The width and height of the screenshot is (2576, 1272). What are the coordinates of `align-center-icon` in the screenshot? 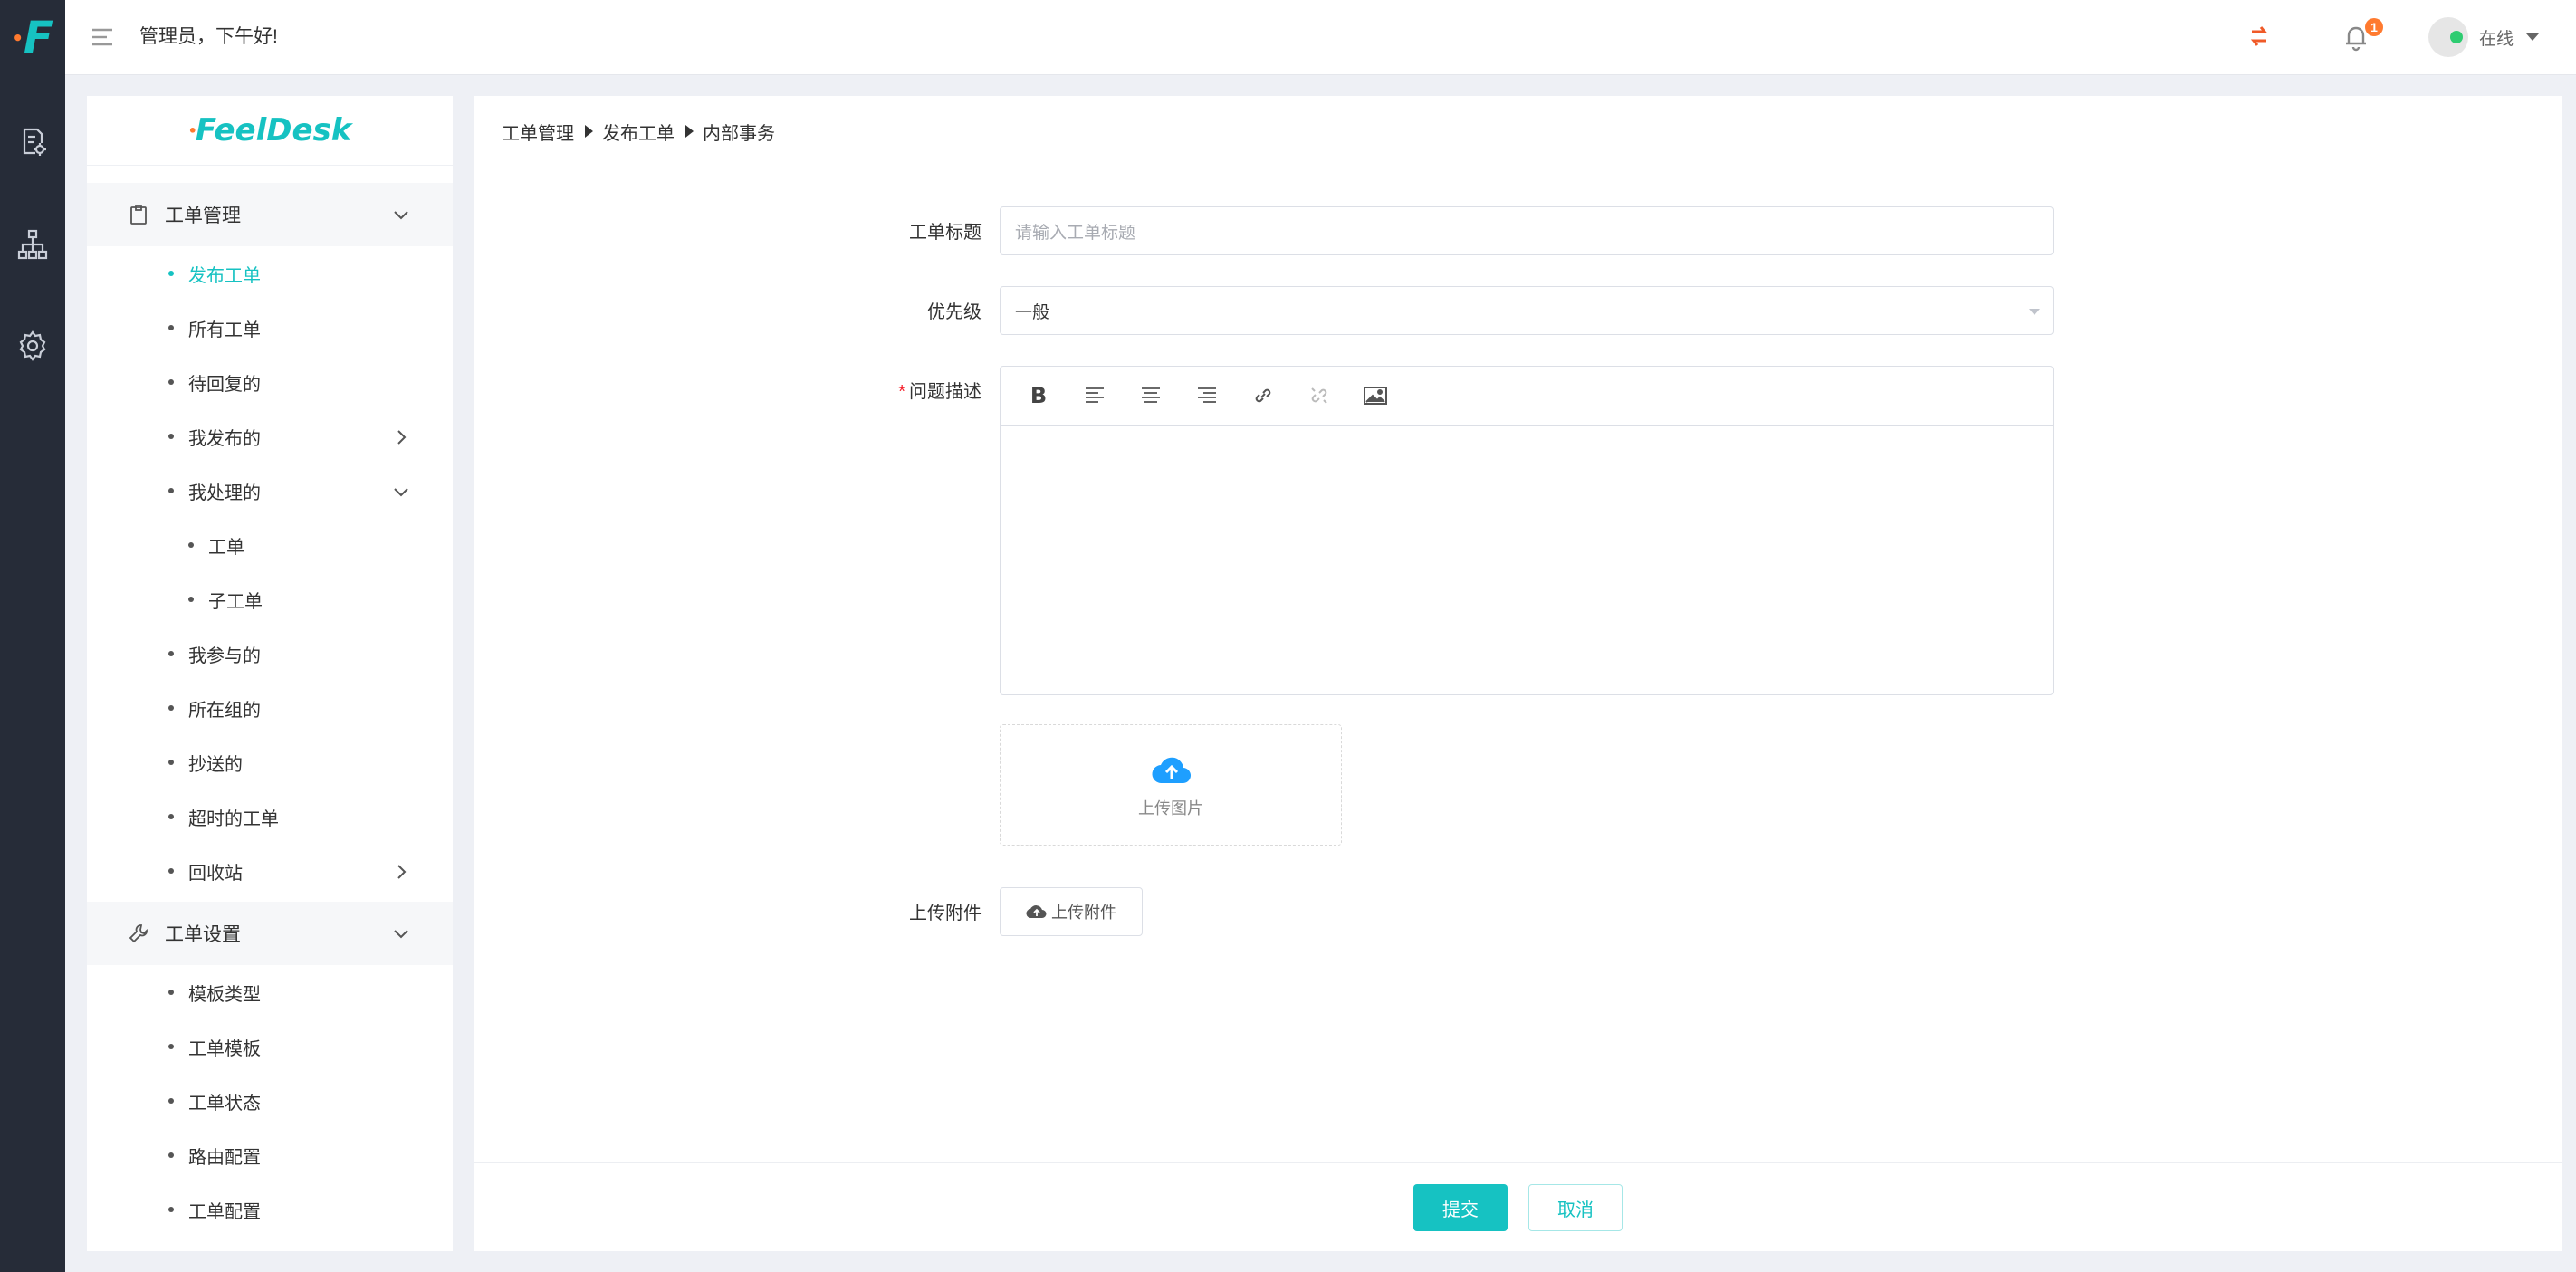 It's located at (1150, 395).